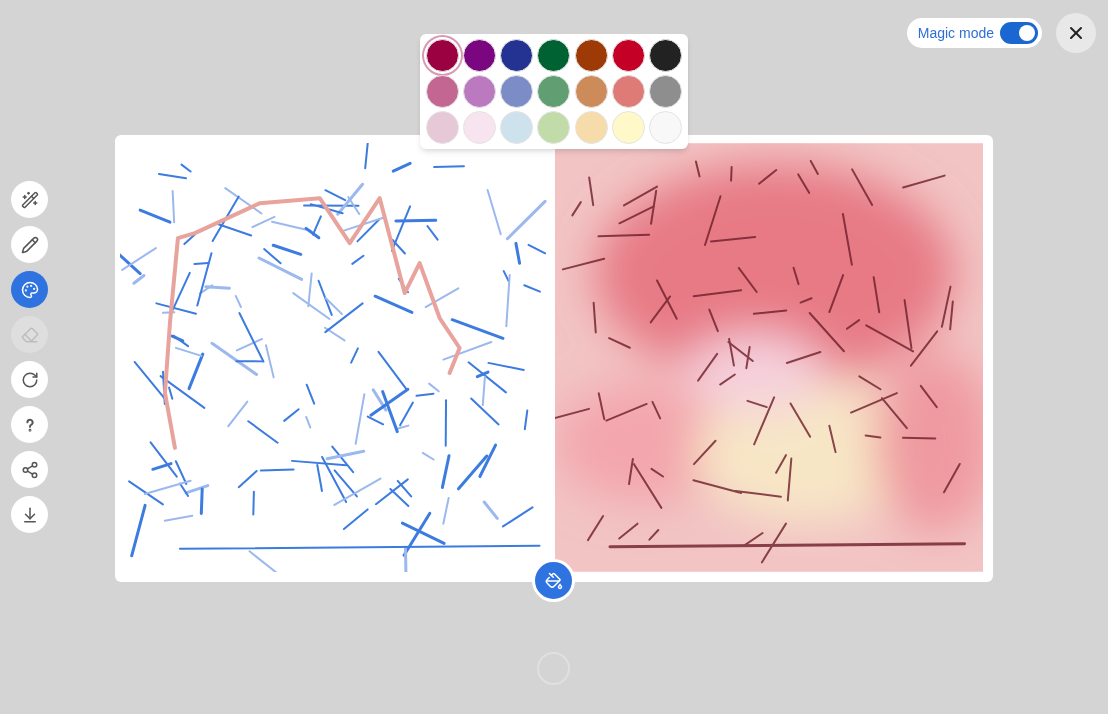  I want to click on paint-bucket-icon, so click(553, 580).